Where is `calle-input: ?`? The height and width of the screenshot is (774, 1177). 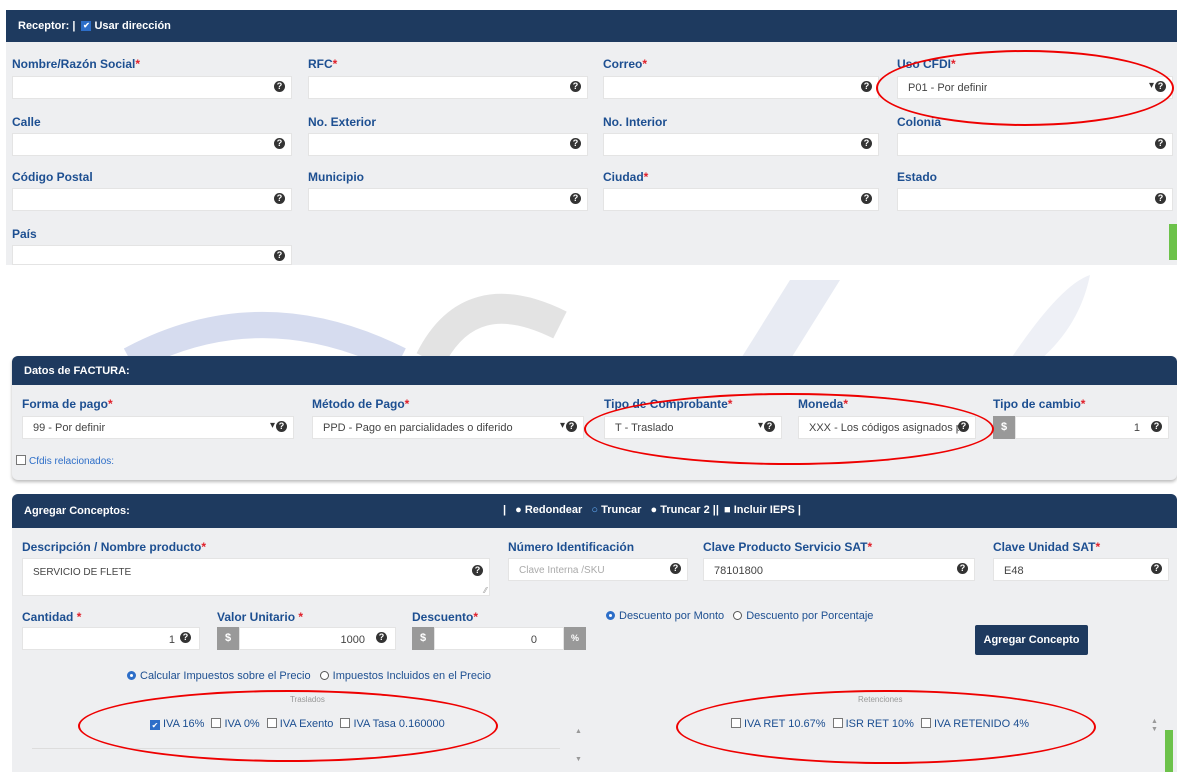 calle-input: ? is located at coordinates (152, 144).